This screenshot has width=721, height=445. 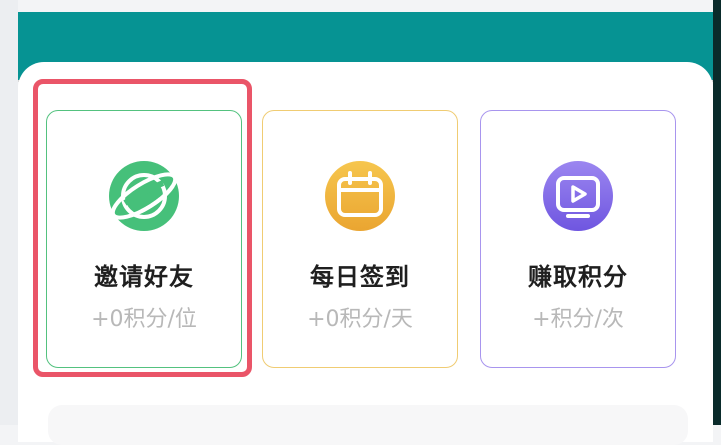 I want to click on calendar-icon, so click(x=360, y=196).